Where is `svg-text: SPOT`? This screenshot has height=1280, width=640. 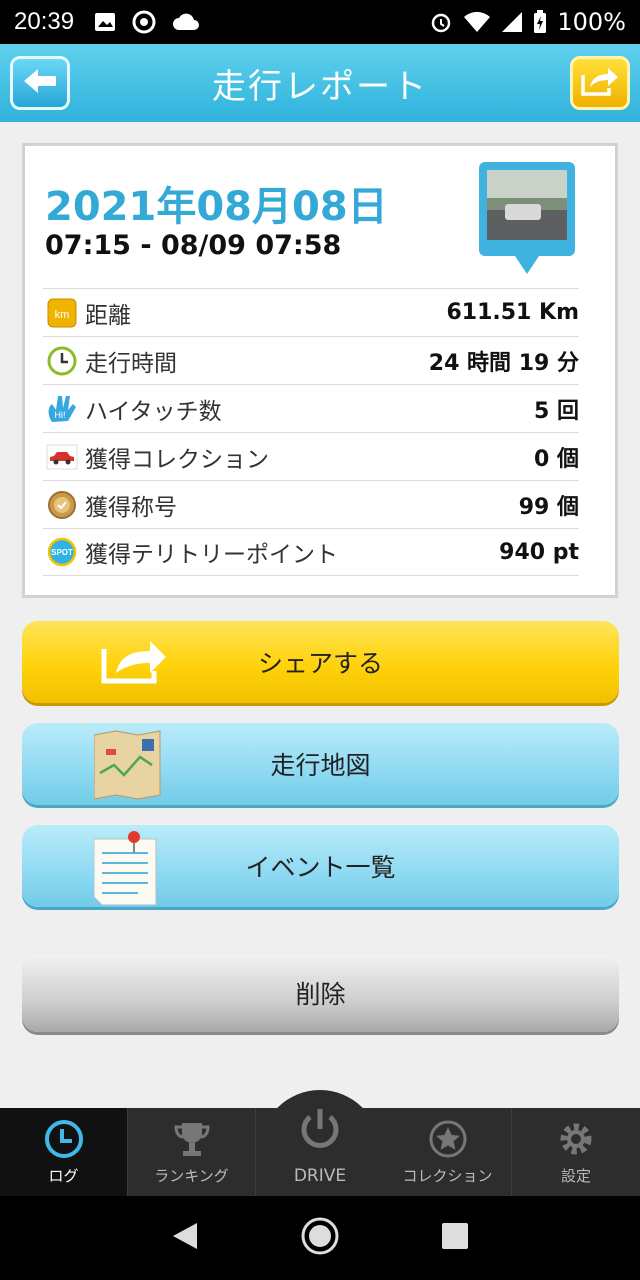 svg-text: SPOT is located at coordinates (62, 552).